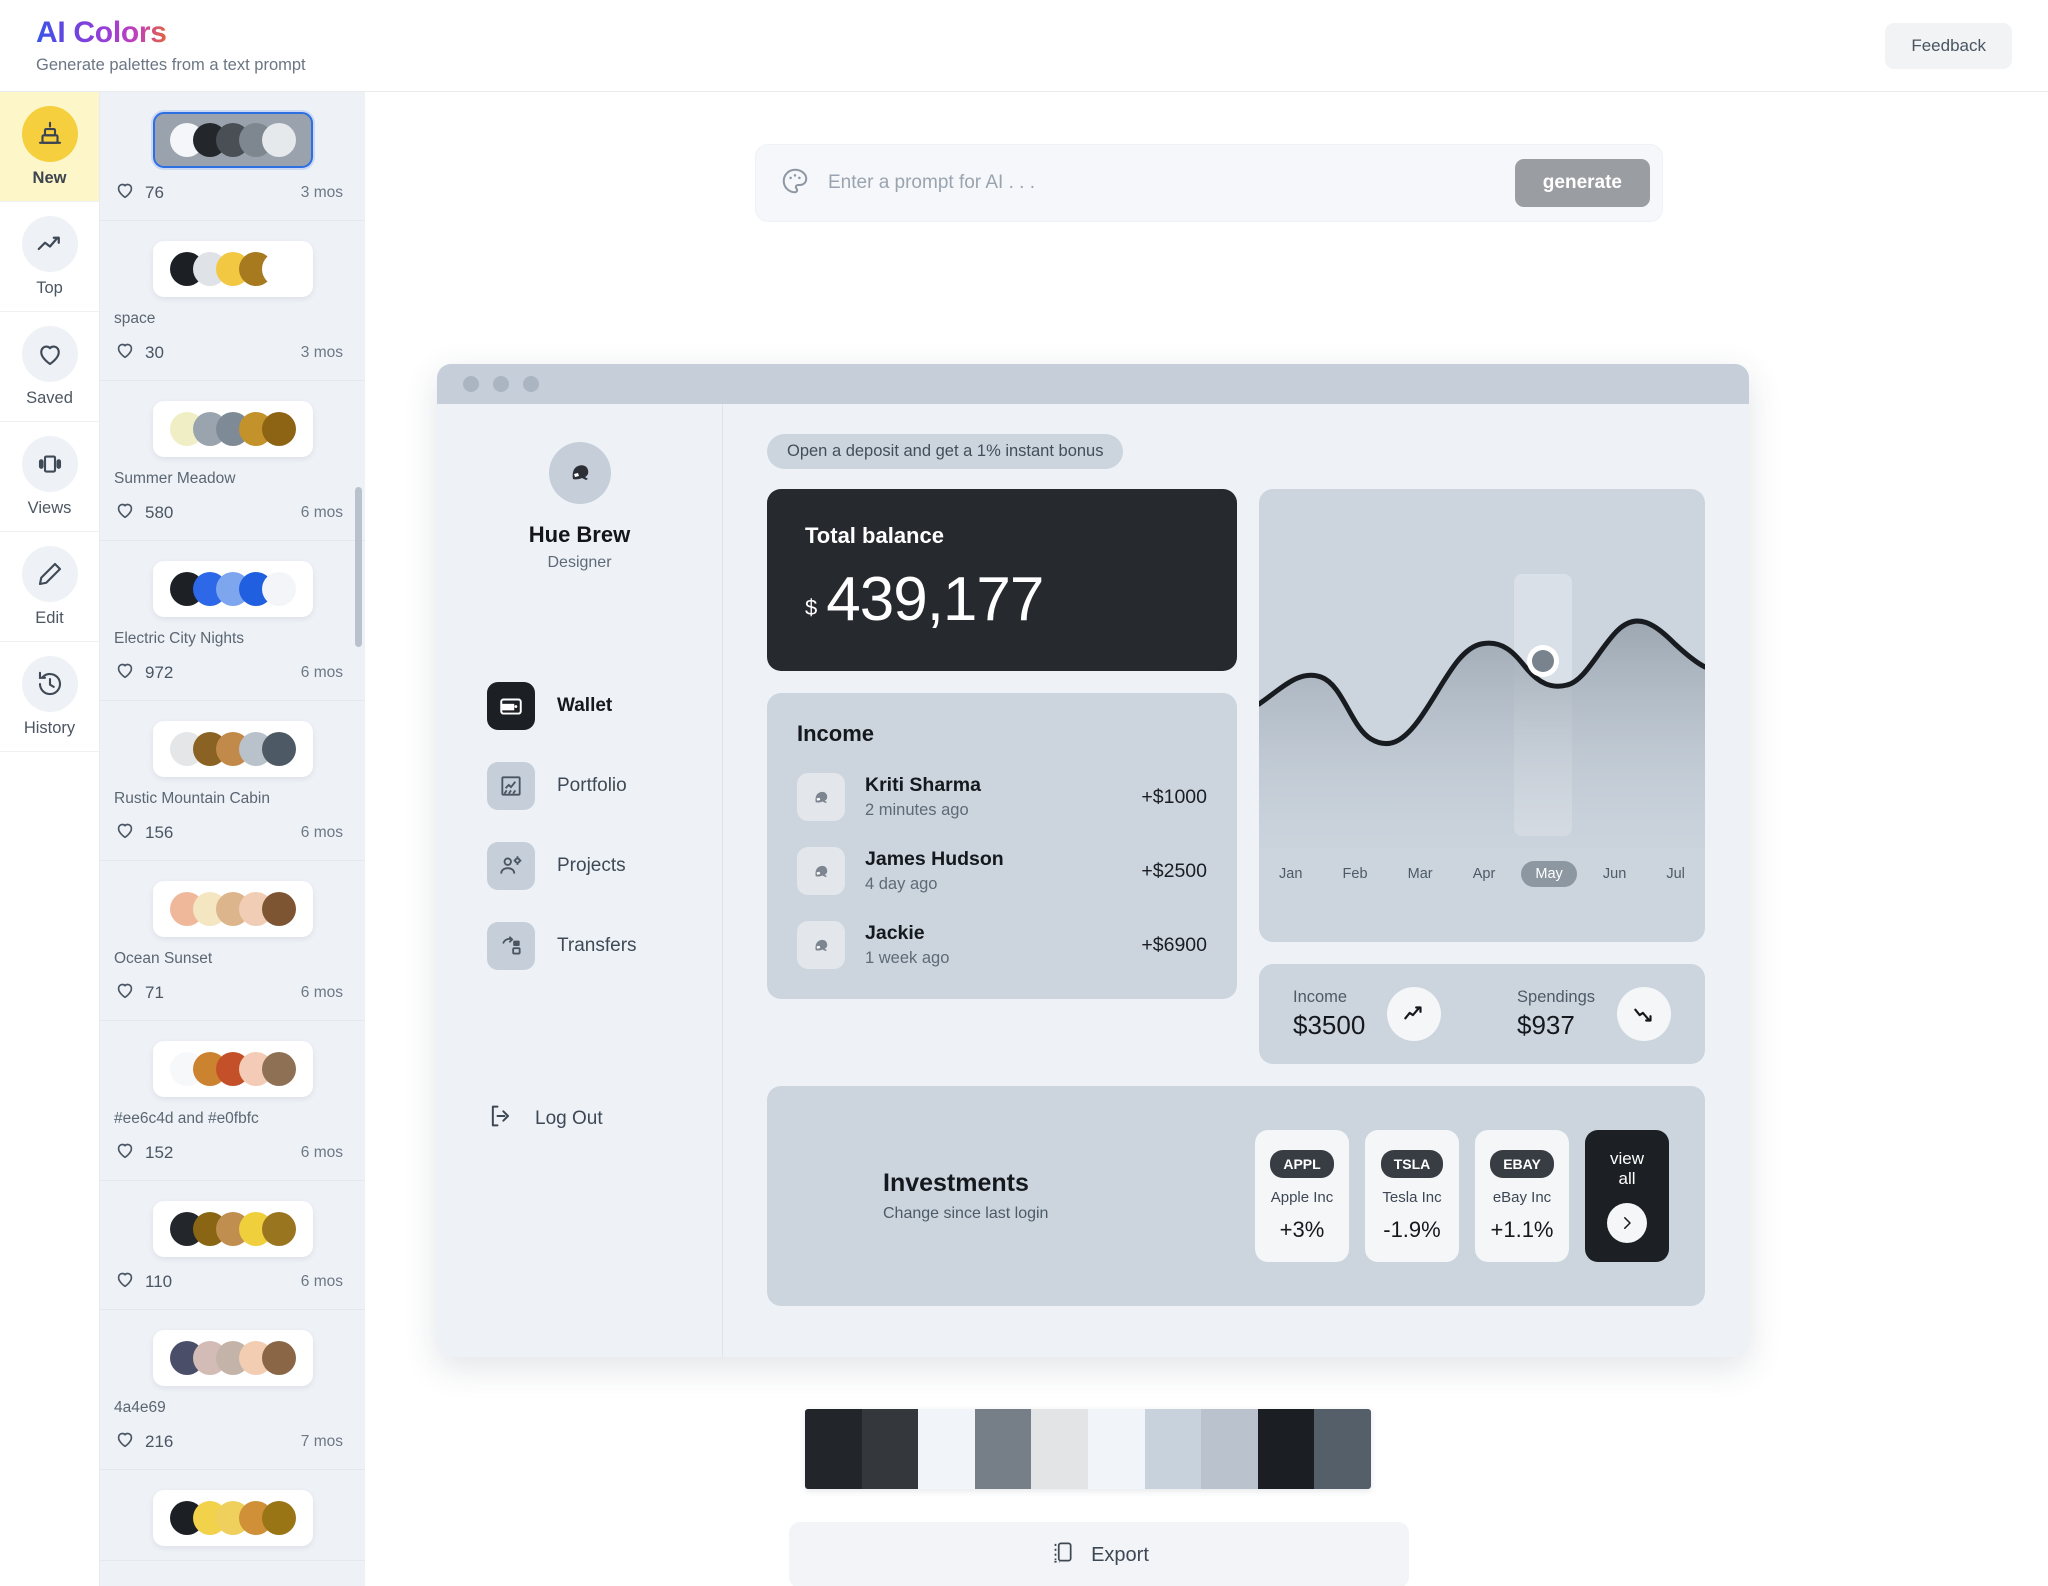 The image size is (2048, 1586). What do you see at coordinates (232, 301) in the screenshot?
I see `palette-card: space 30 3 mos` at bounding box center [232, 301].